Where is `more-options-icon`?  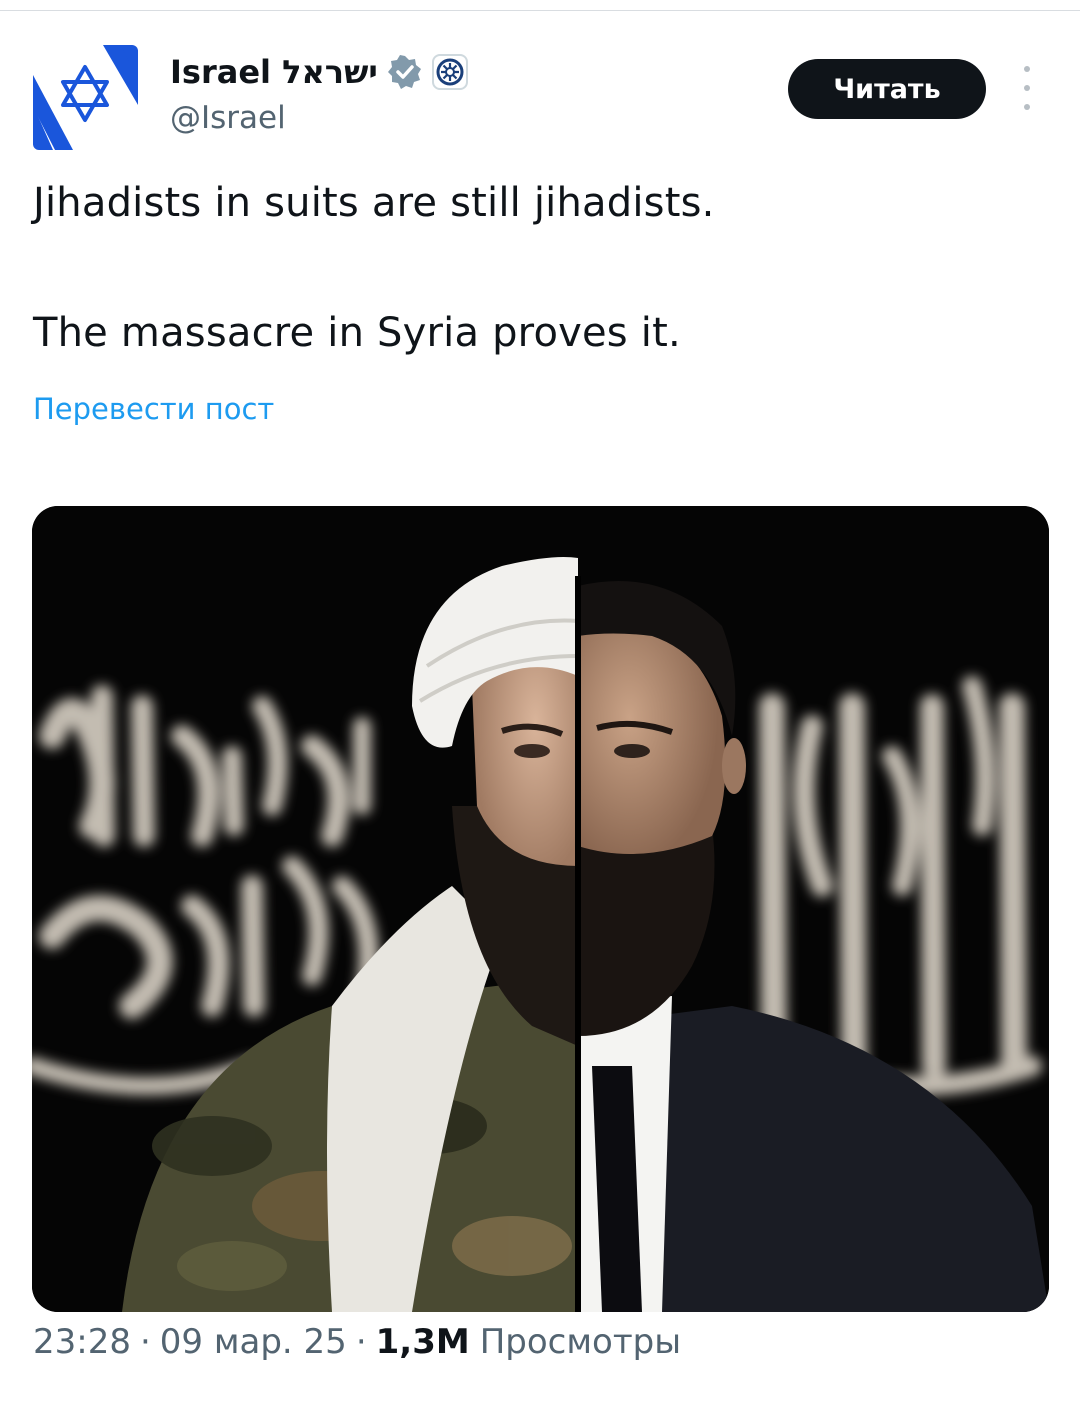
more-options-icon is located at coordinates (1027, 88).